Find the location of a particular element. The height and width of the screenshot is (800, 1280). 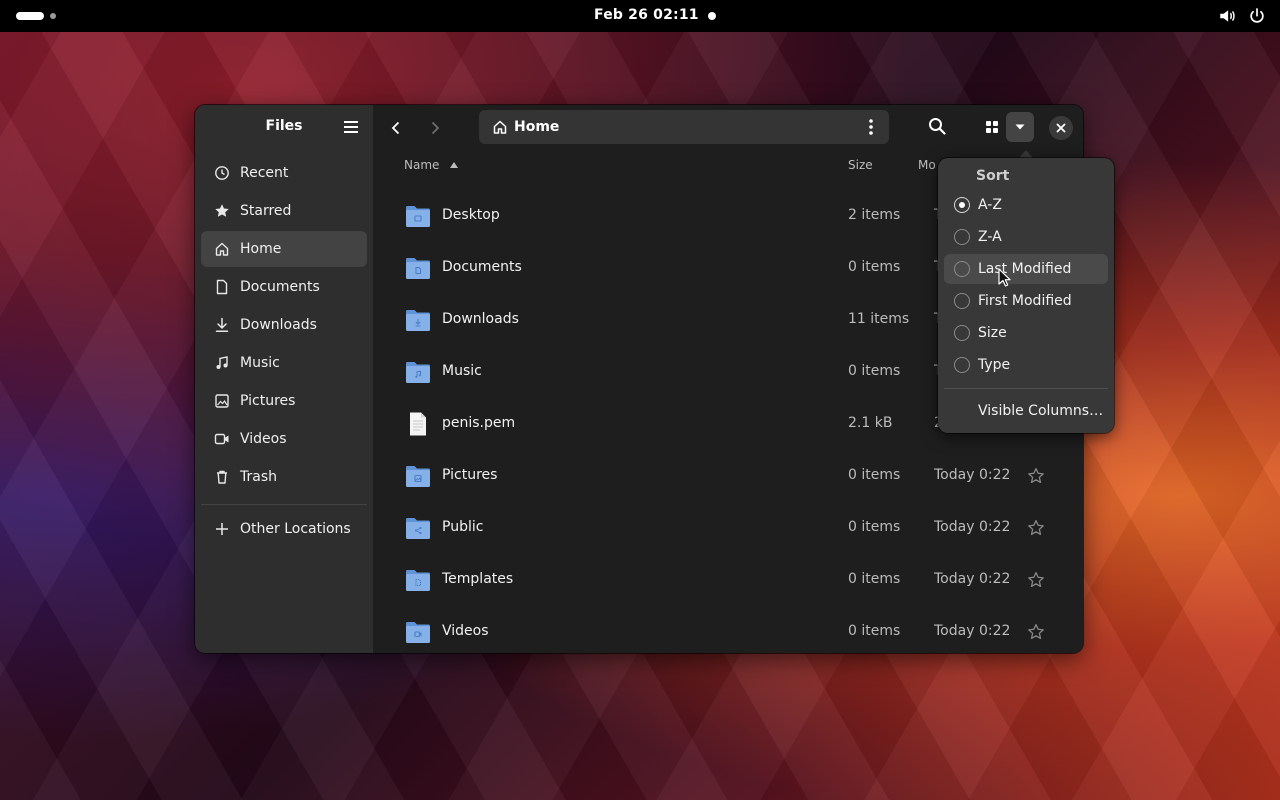

close-window-button is located at coordinates (1061, 128).